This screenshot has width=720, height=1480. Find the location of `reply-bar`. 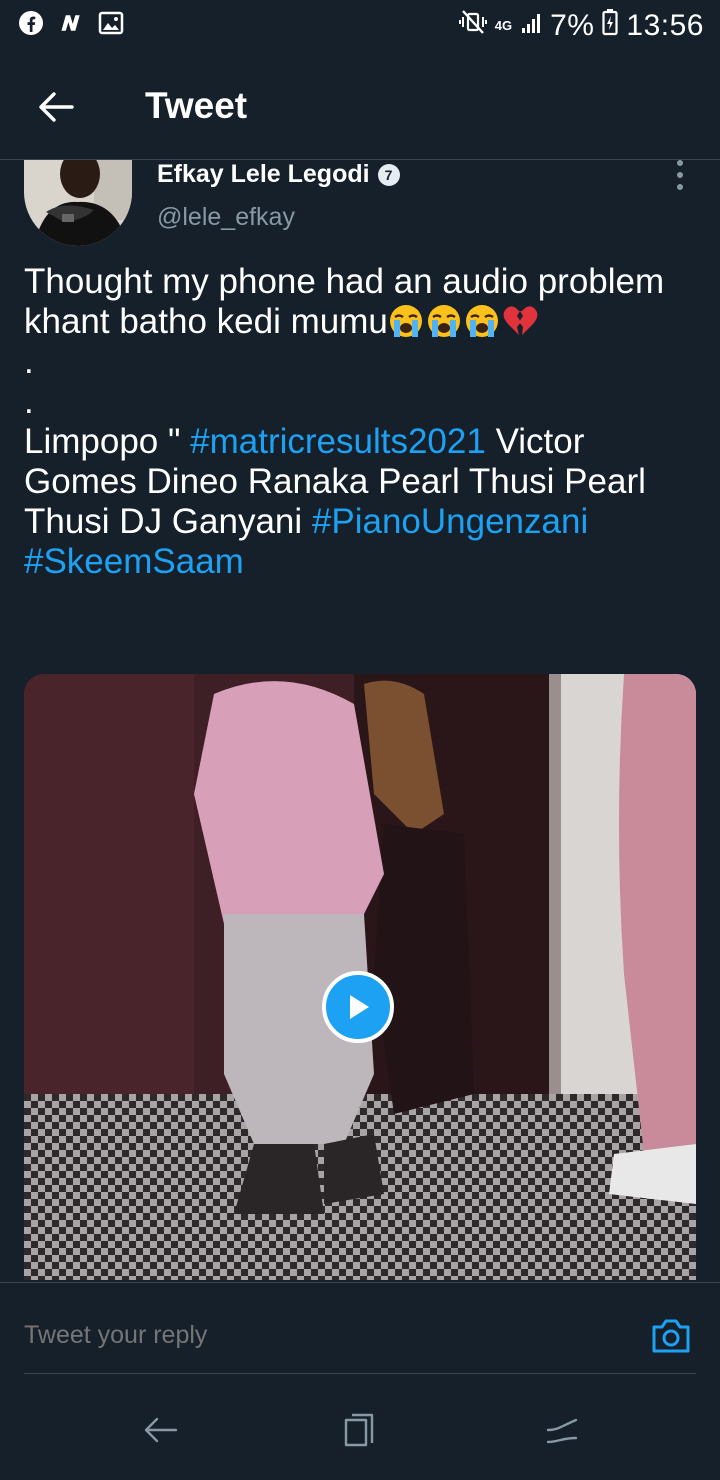

reply-bar is located at coordinates (360, 1328).